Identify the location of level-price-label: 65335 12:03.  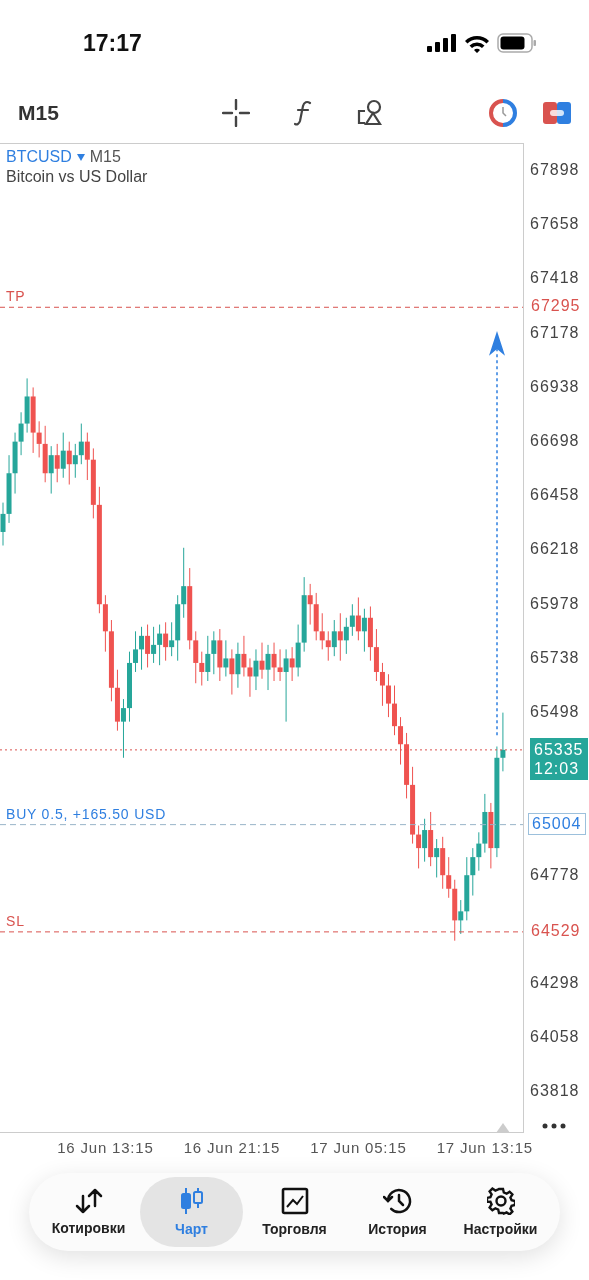
(559, 758).